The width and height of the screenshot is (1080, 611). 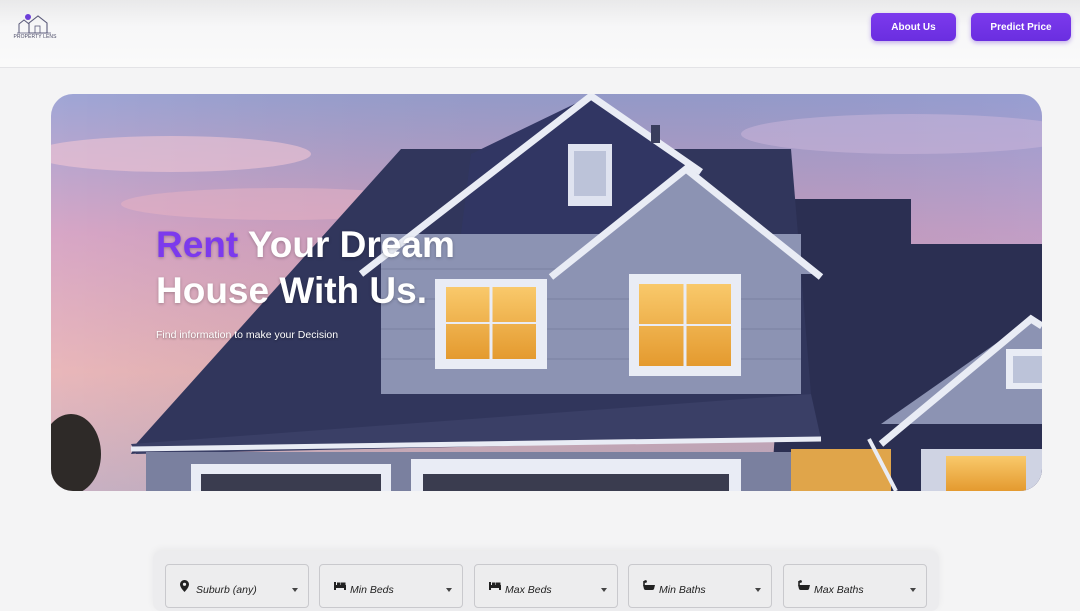 I want to click on property-lens-logo: PROPERTY LENS, so click(x=35, y=28).